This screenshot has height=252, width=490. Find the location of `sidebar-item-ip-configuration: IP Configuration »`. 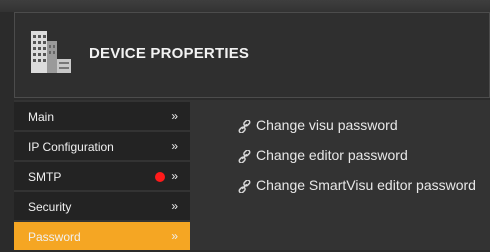

sidebar-item-ip-configuration: IP Configuration » is located at coordinates (102, 146).